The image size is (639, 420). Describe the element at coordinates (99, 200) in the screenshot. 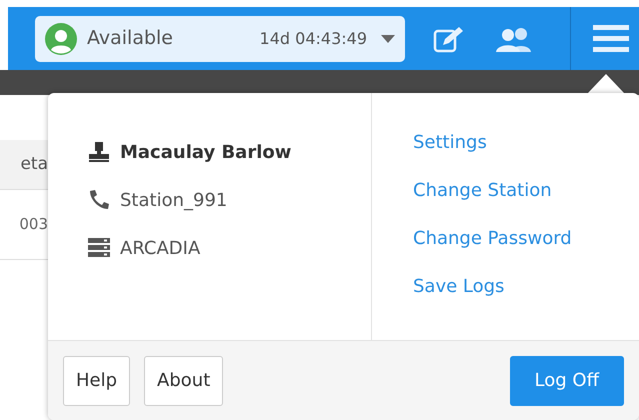

I see `phone-icon` at that location.